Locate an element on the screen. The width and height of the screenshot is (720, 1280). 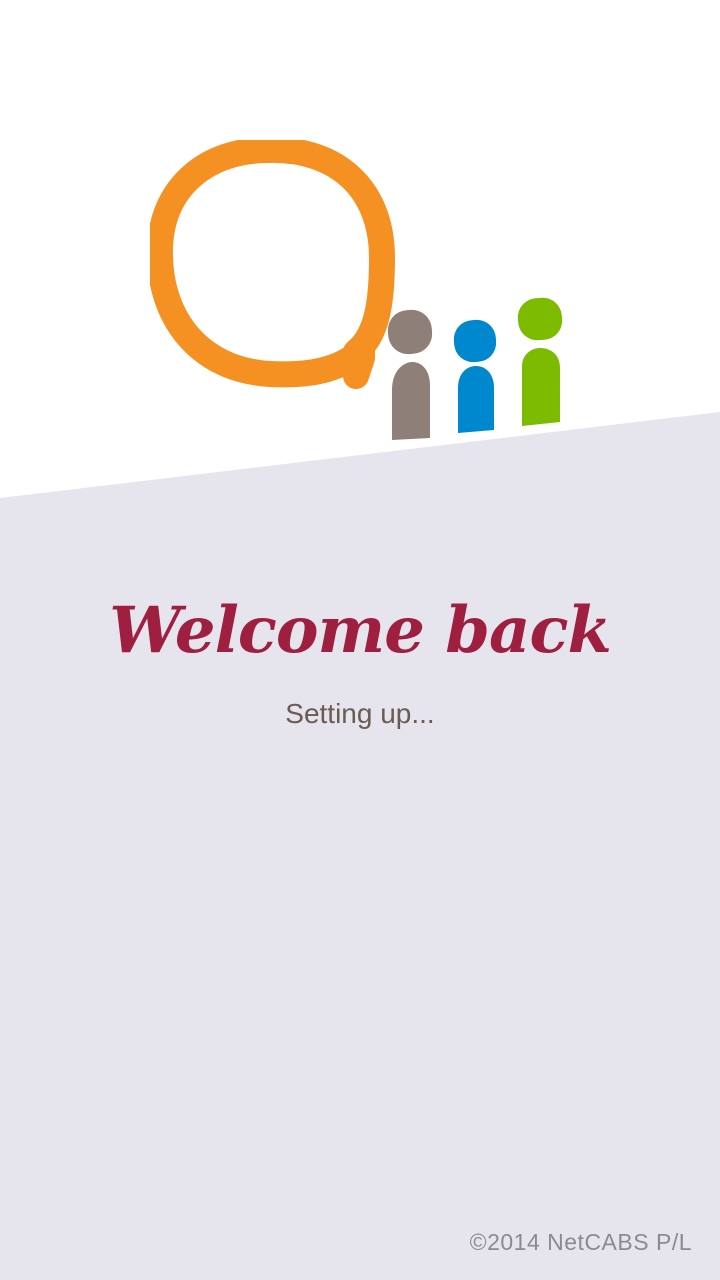
copyright-notice: ©2014 NetCABS P/L is located at coordinates (580, 1242).